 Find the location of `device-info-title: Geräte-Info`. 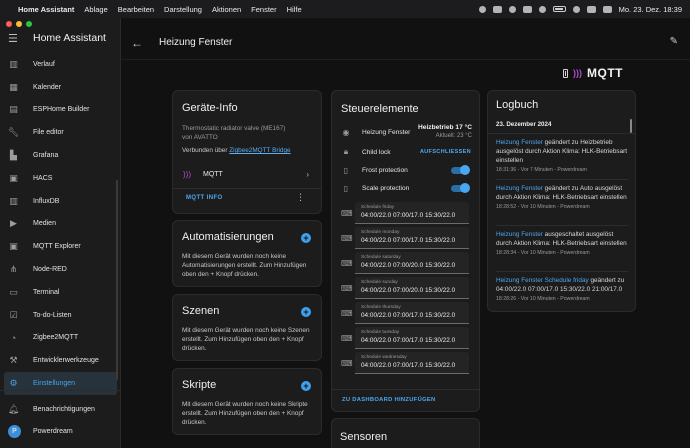

device-info-title: Geräte-Info is located at coordinates (210, 108).